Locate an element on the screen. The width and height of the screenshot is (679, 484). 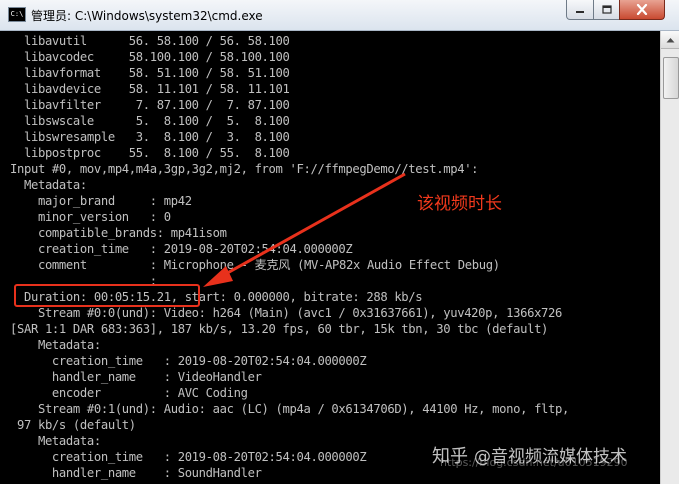
watermark: 知乎 @音视频流媒体技术 is located at coordinates (529, 456).